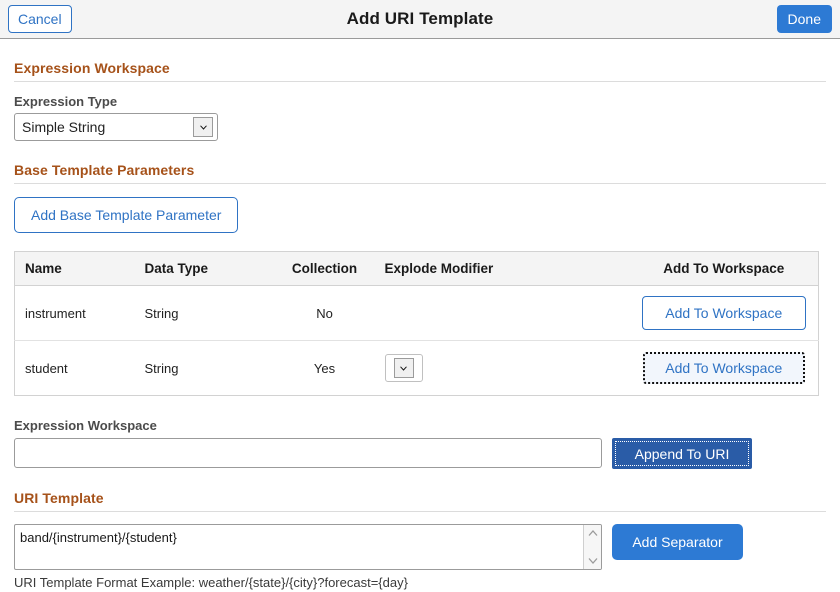 This screenshot has height=592, width=840. I want to click on column-header-collection: Collection, so click(324, 268).